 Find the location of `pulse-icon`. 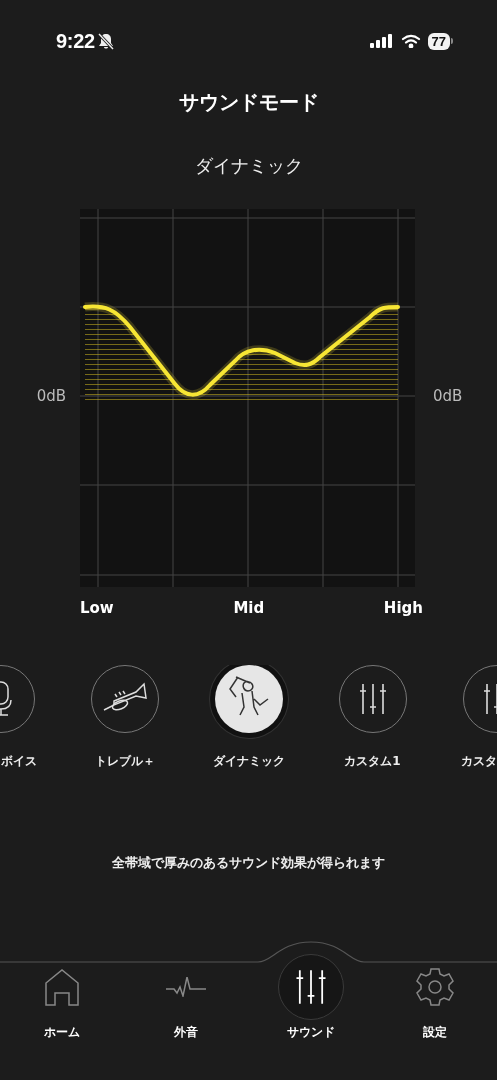

pulse-icon is located at coordinates (186, 987).